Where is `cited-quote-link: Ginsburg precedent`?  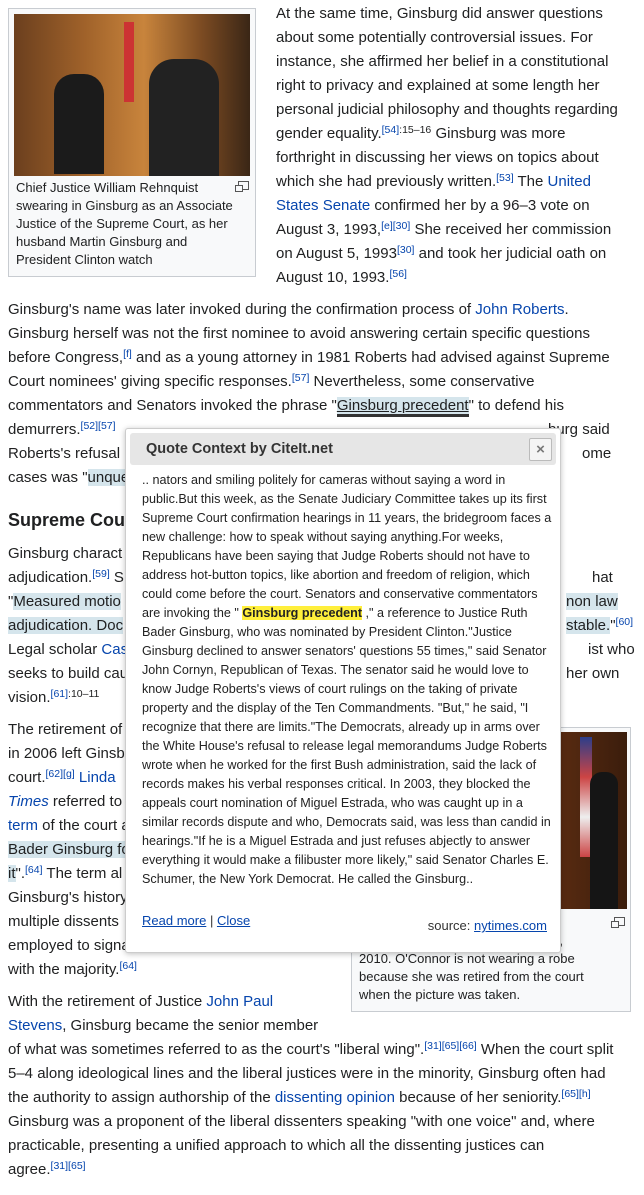 cited-quote-link: Ginsburg precedent is located at coordinates (402, 407).